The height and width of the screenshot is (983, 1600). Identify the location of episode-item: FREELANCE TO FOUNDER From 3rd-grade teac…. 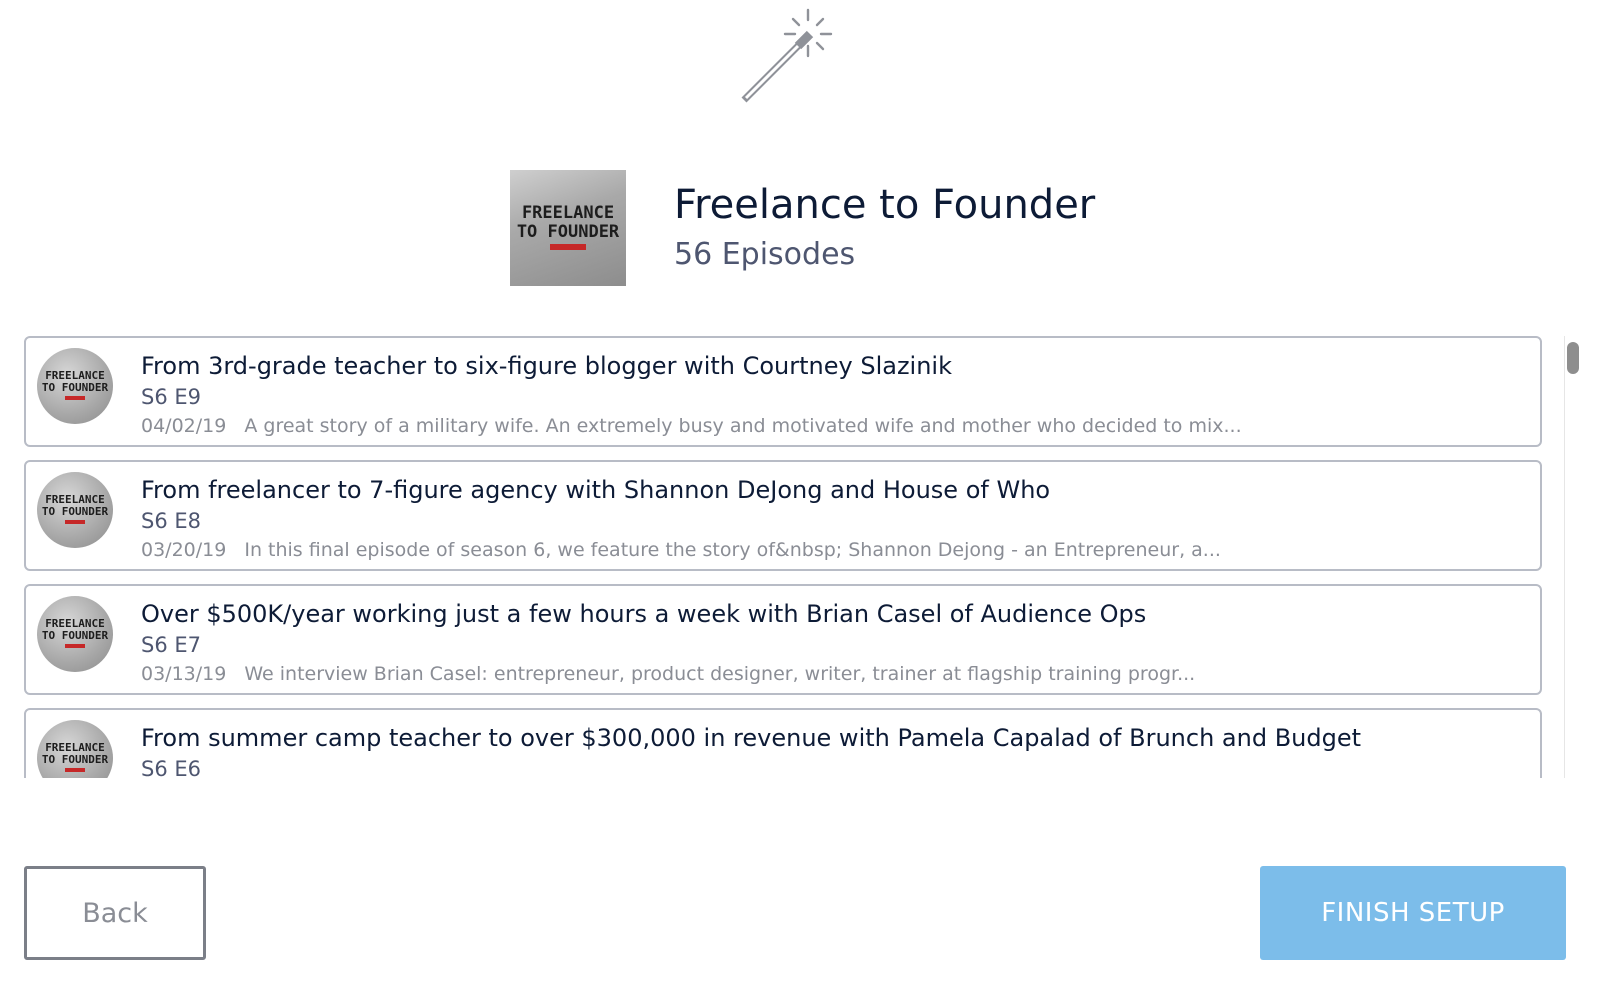
(783, 391).